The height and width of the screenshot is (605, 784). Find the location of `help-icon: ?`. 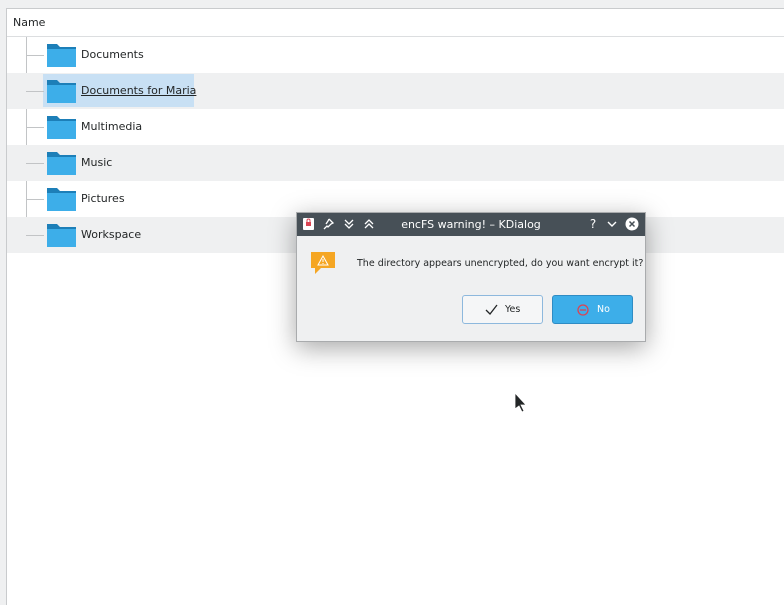

help-icon: ? is located at coordinates (593, 224).